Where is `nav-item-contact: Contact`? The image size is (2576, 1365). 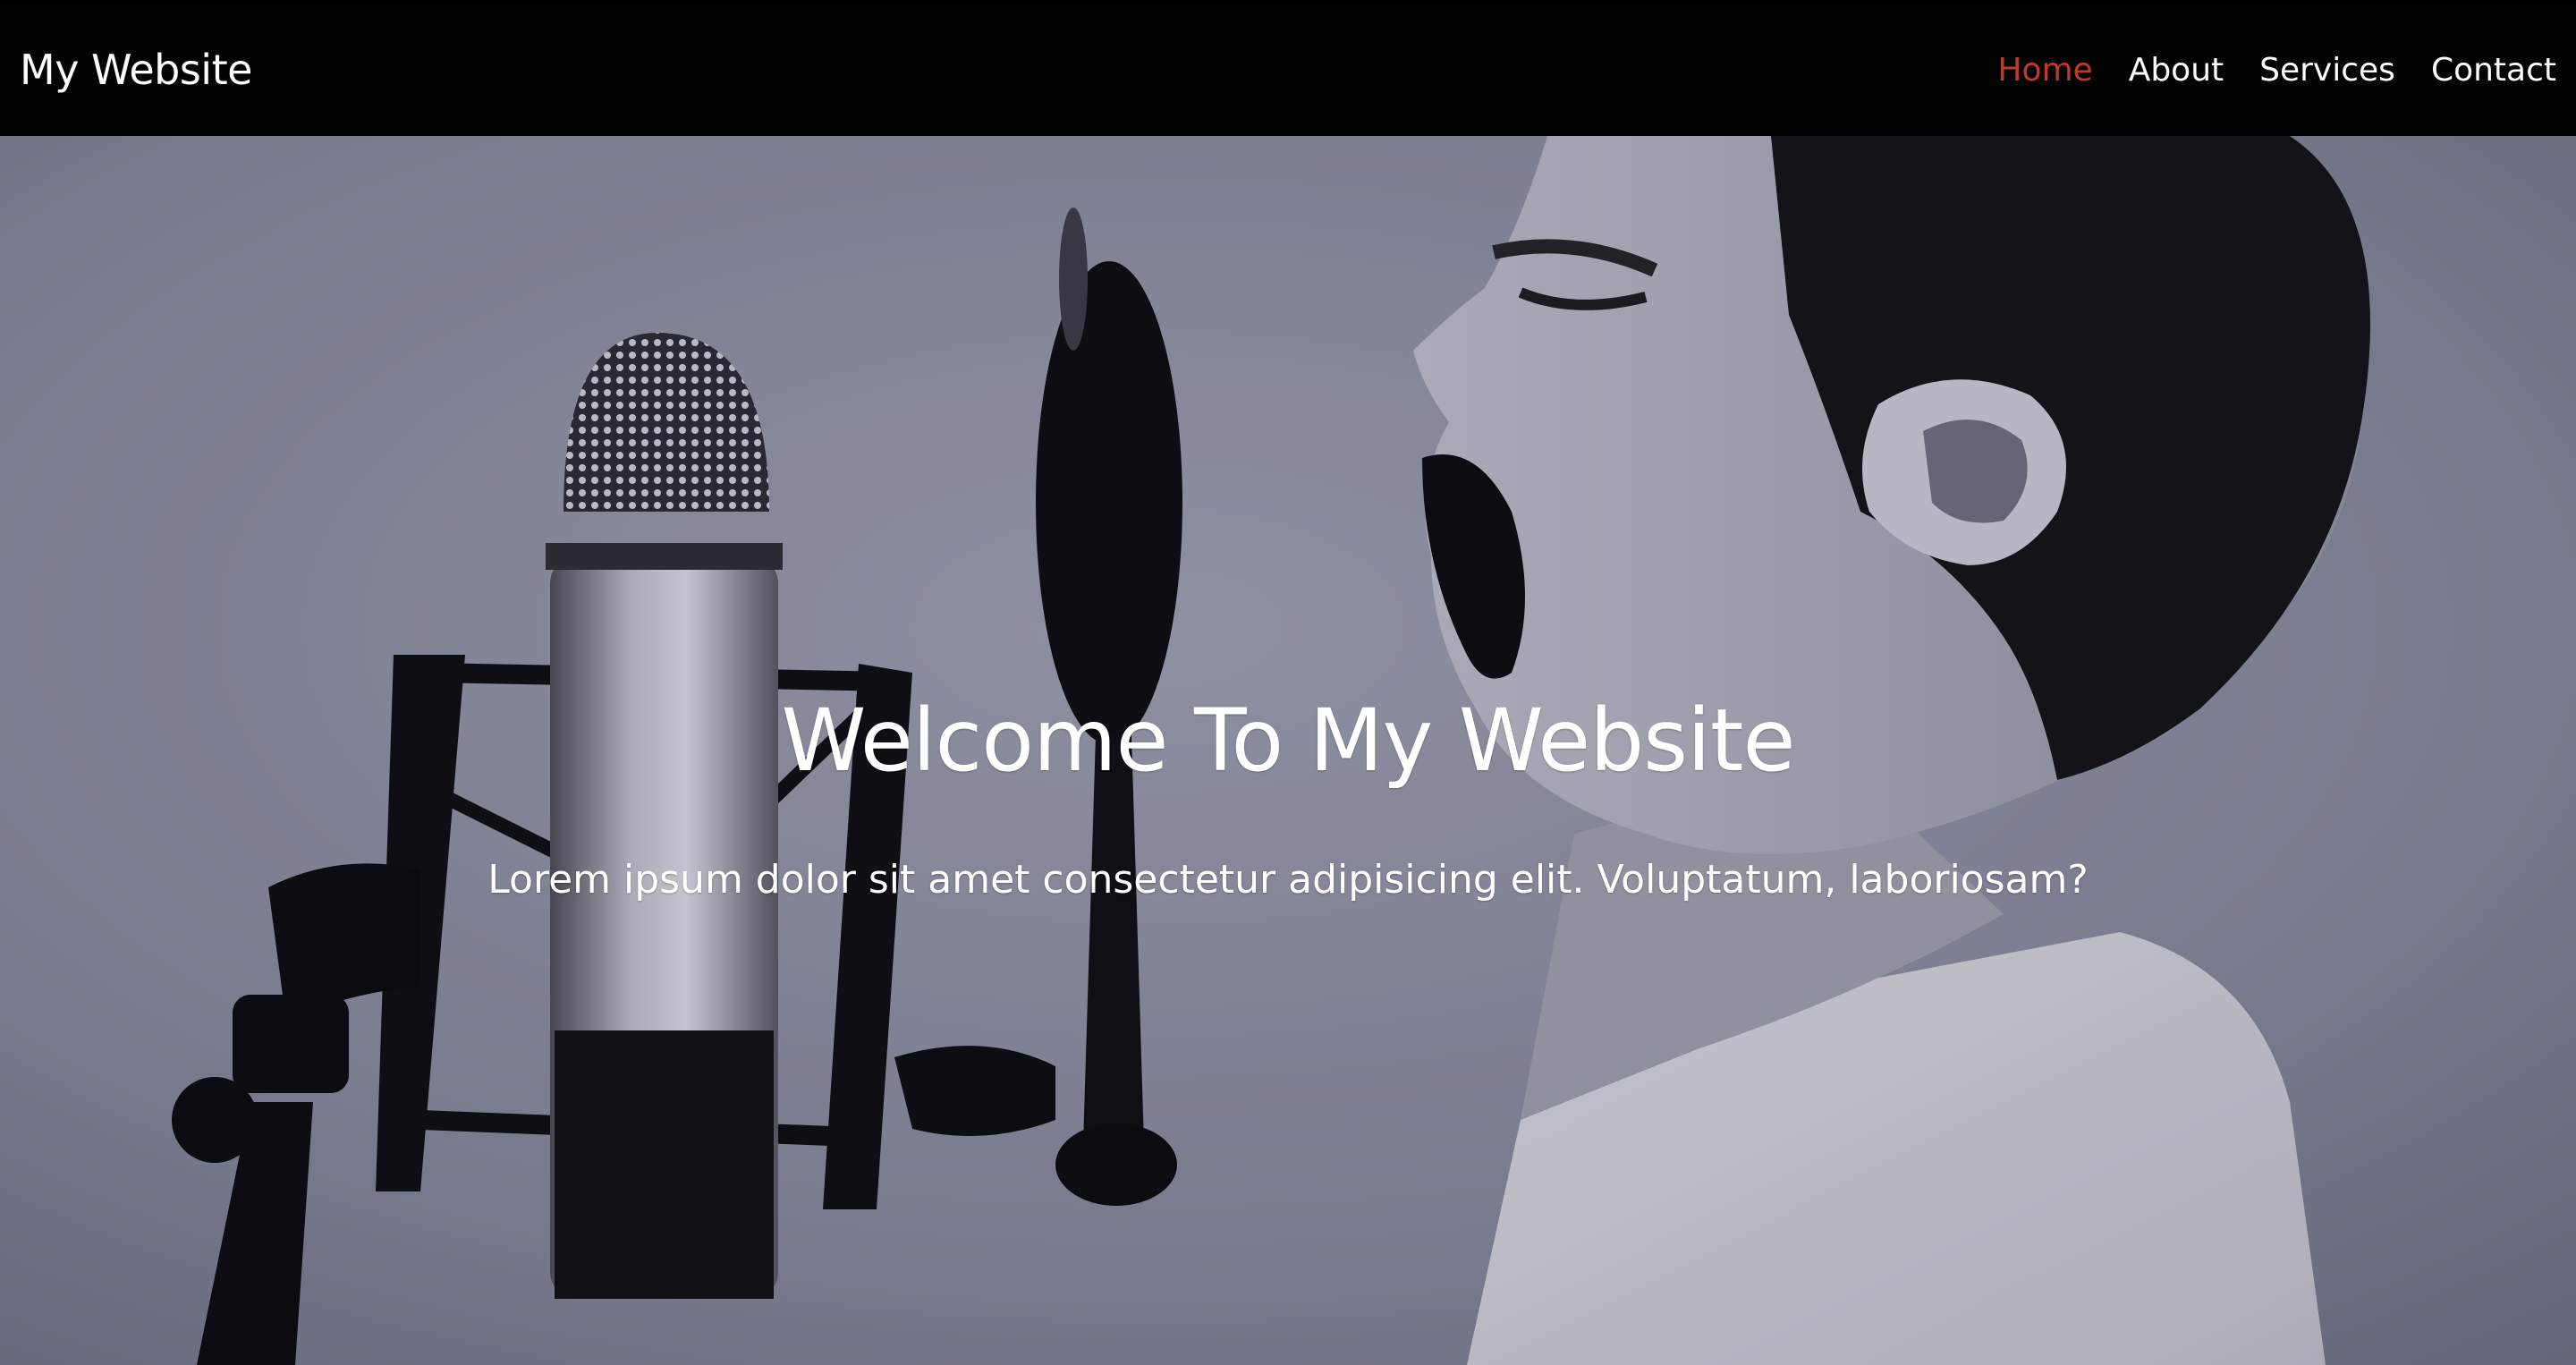 nav-item-contact: Contact is located at coordinates (2493, 70).